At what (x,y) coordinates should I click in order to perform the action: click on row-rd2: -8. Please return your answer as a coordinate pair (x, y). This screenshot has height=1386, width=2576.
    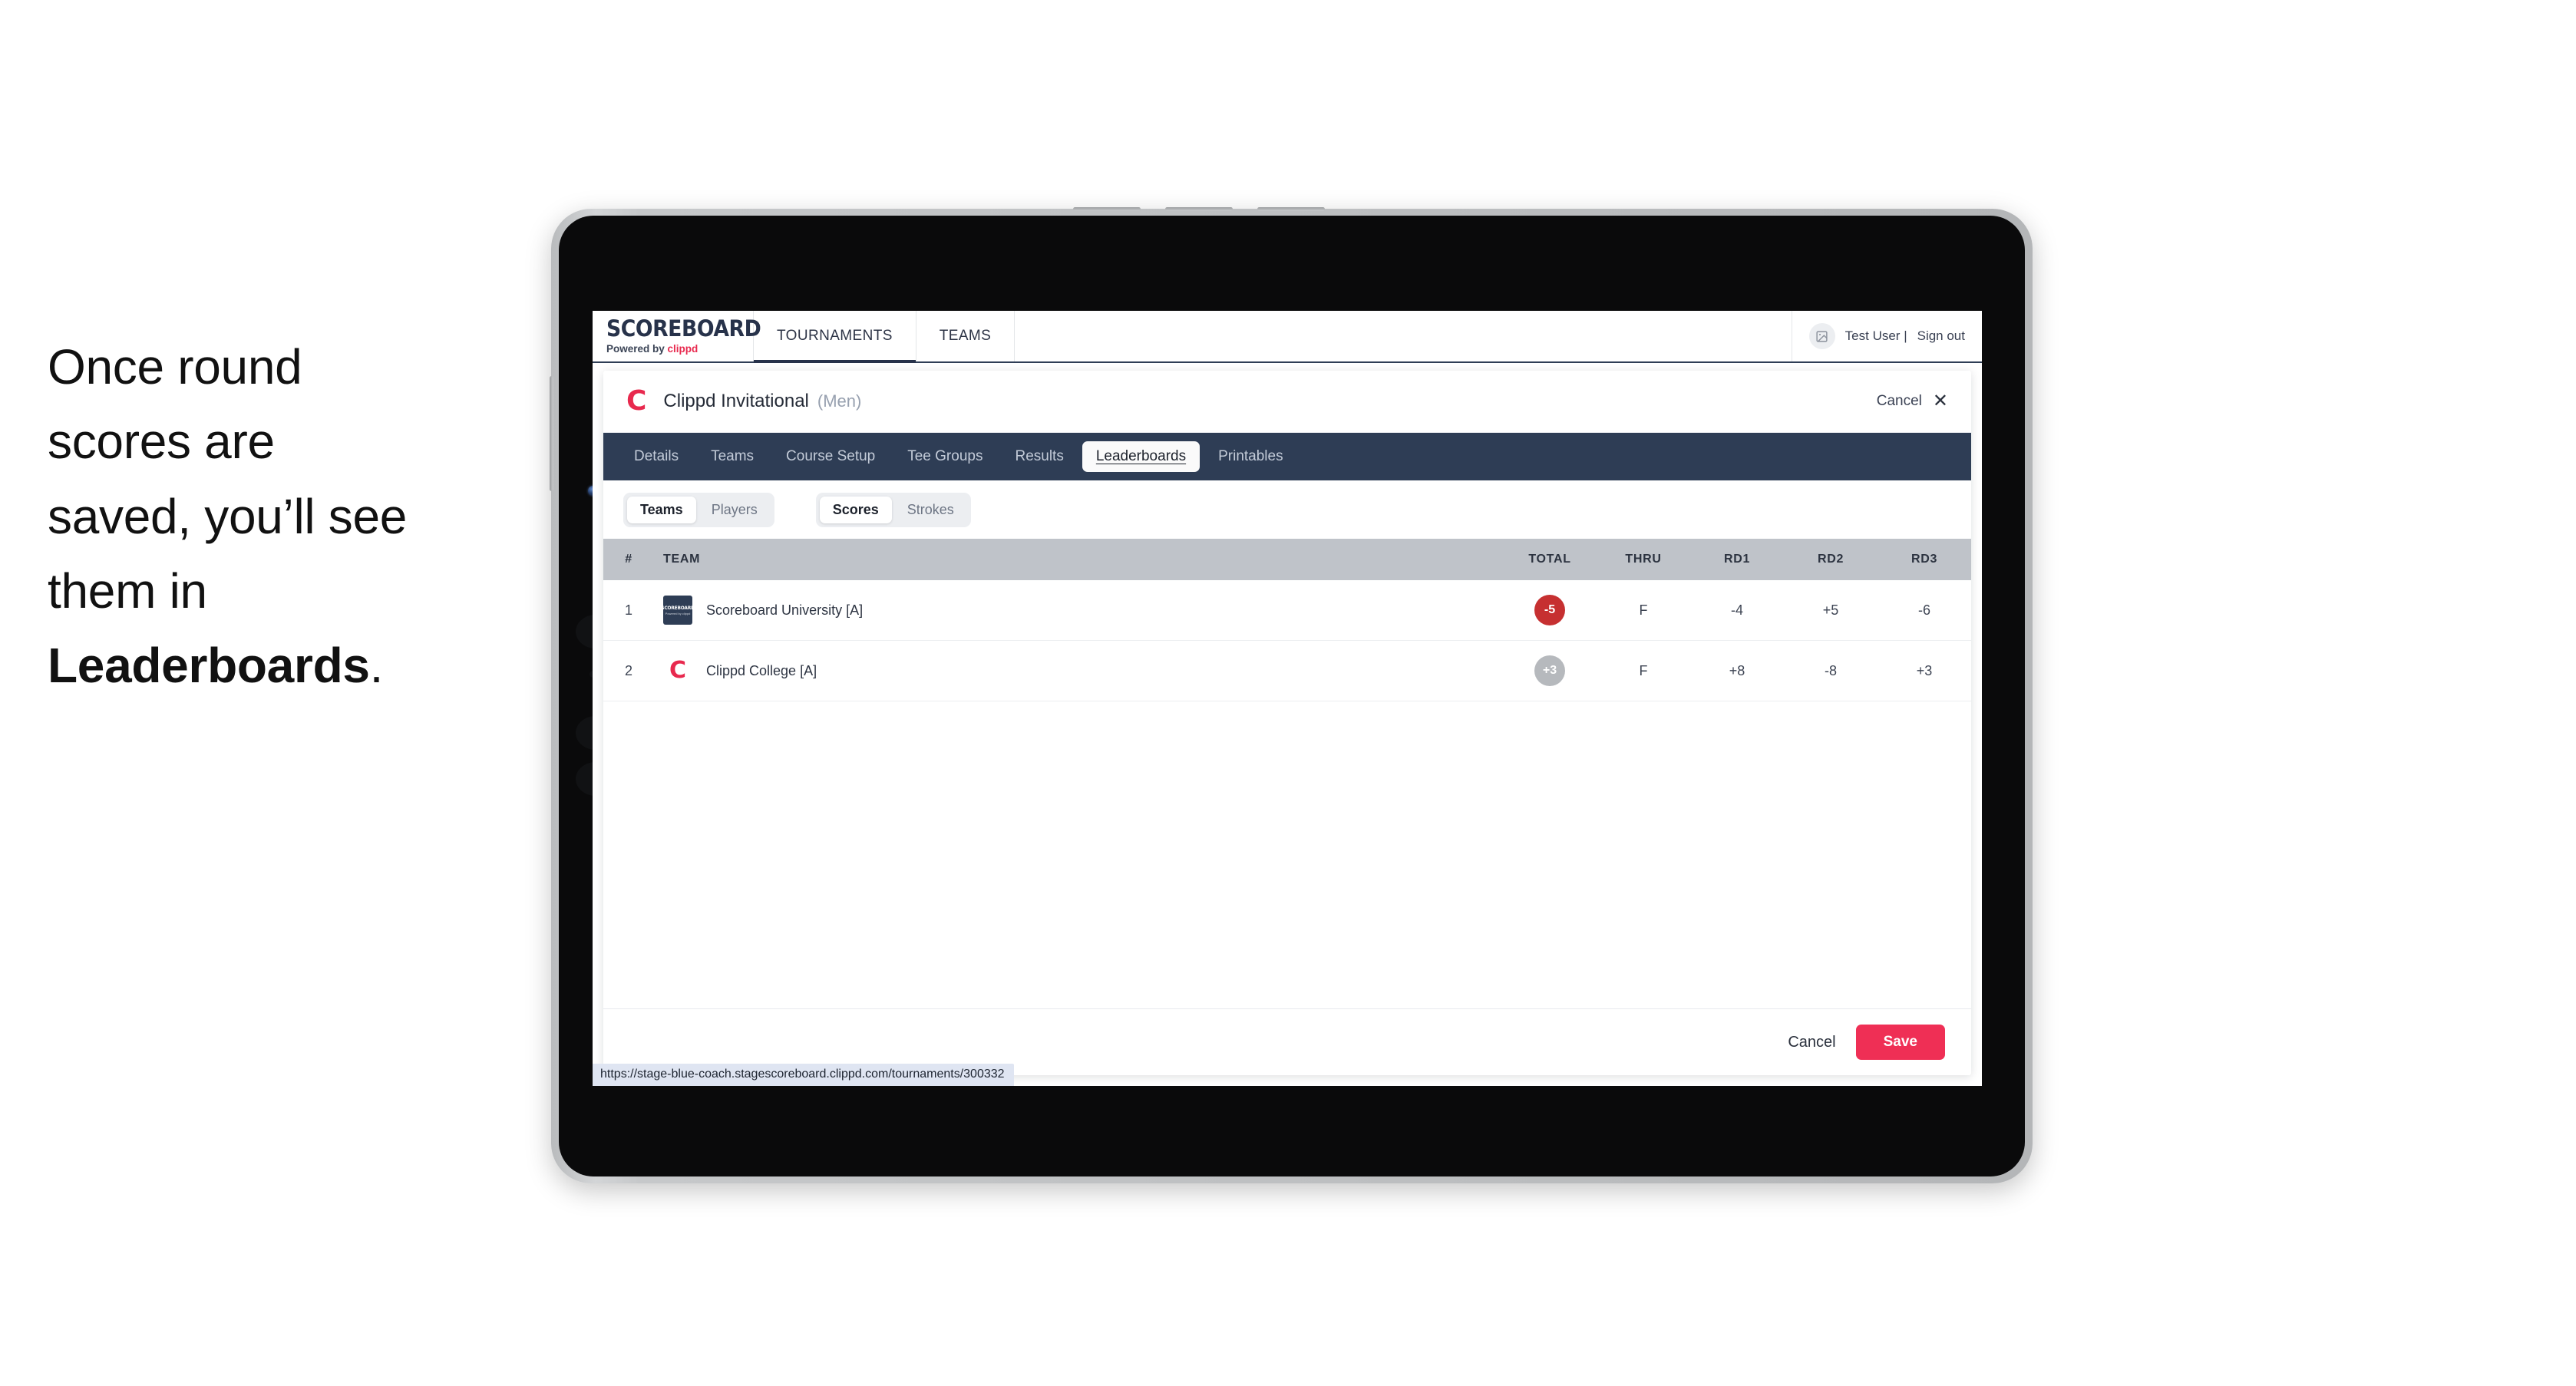
    Looking at the image, I should click on (1830, 670).